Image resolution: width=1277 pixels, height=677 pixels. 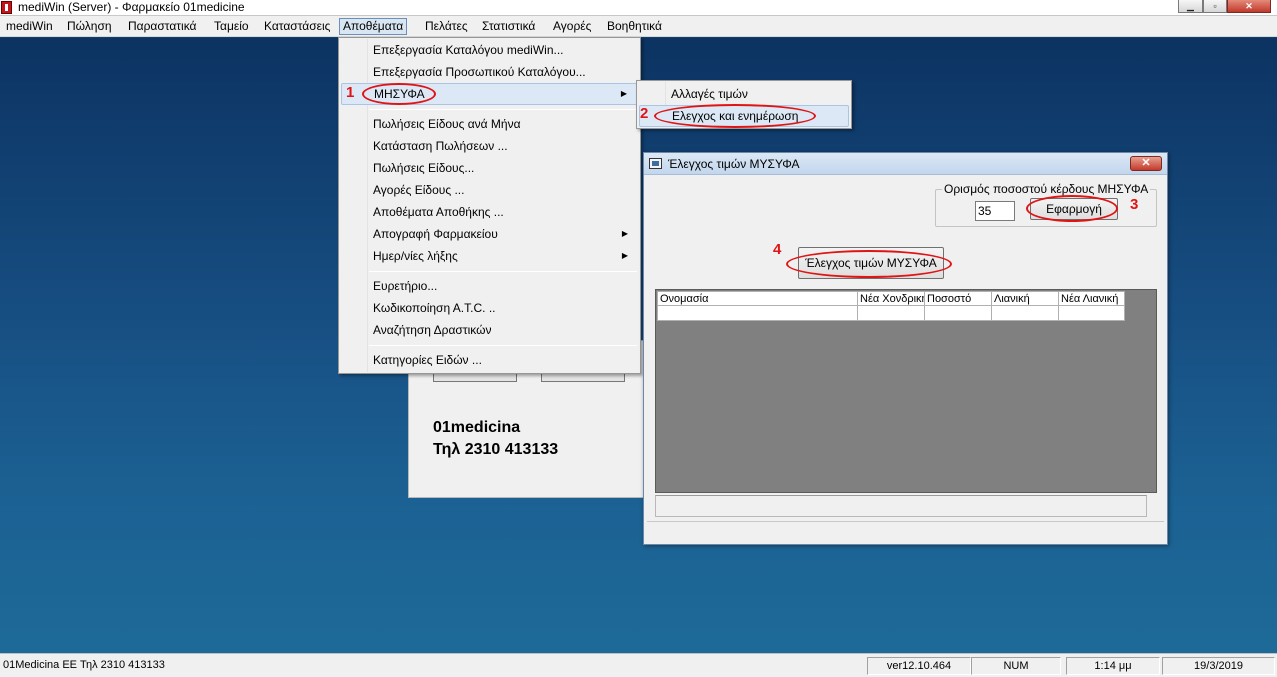 I want to click on dialog-info-panel, so click(x=901, y=506).